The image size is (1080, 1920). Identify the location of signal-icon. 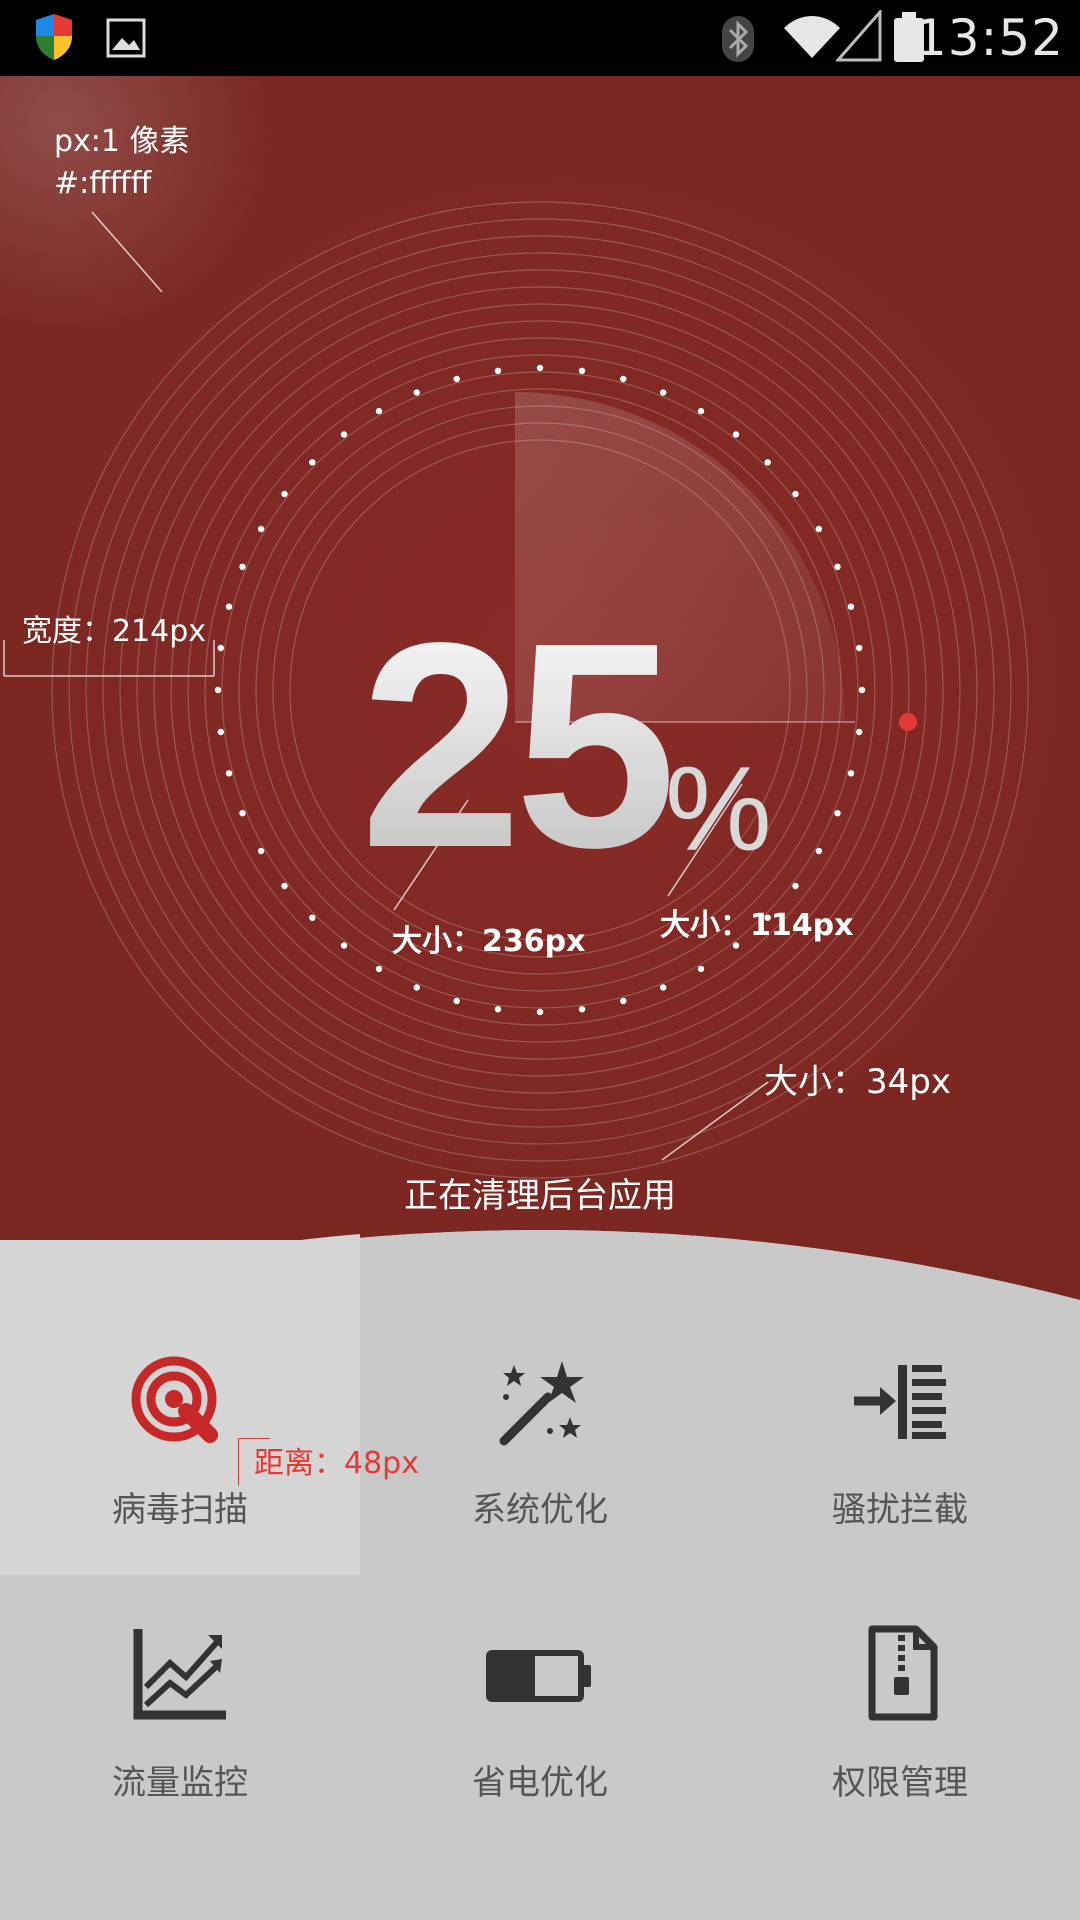
(859, 36).